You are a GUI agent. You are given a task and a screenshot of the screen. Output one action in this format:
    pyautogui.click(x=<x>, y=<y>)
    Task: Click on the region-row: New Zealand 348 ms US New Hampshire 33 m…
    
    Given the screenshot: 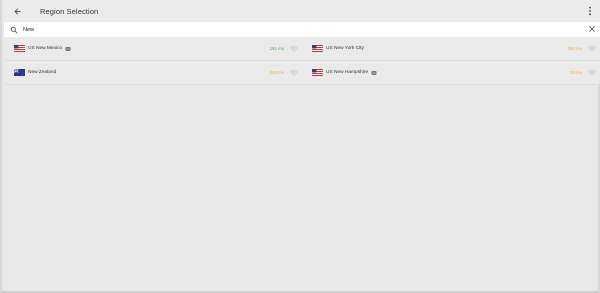 What is the action you would take?
    pyautogui.click(x=302, y=73)
    